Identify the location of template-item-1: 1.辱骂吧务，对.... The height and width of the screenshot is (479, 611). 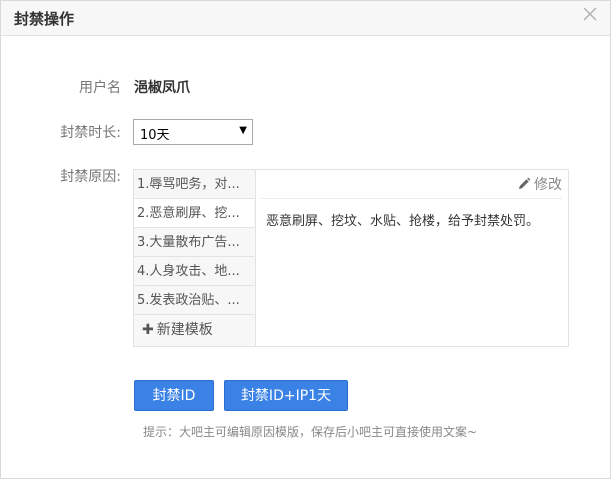
(194, 184).